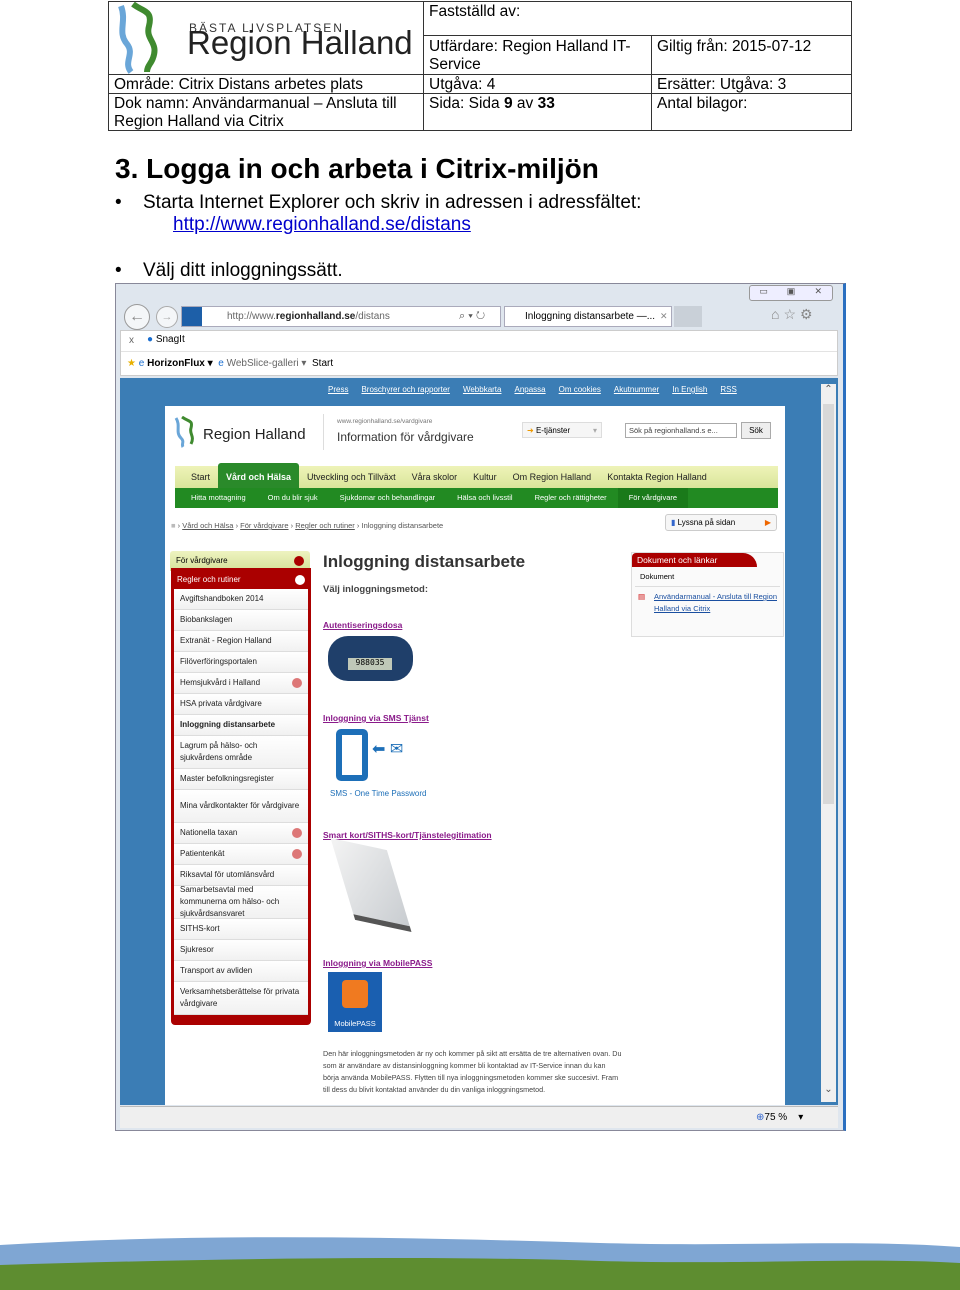  What do you see at coordinates (538, 55) in the screenshot?
I see `utfardare-cell: Utfärdare: Region Halland IT-Service` at bounding box center [538, 55].